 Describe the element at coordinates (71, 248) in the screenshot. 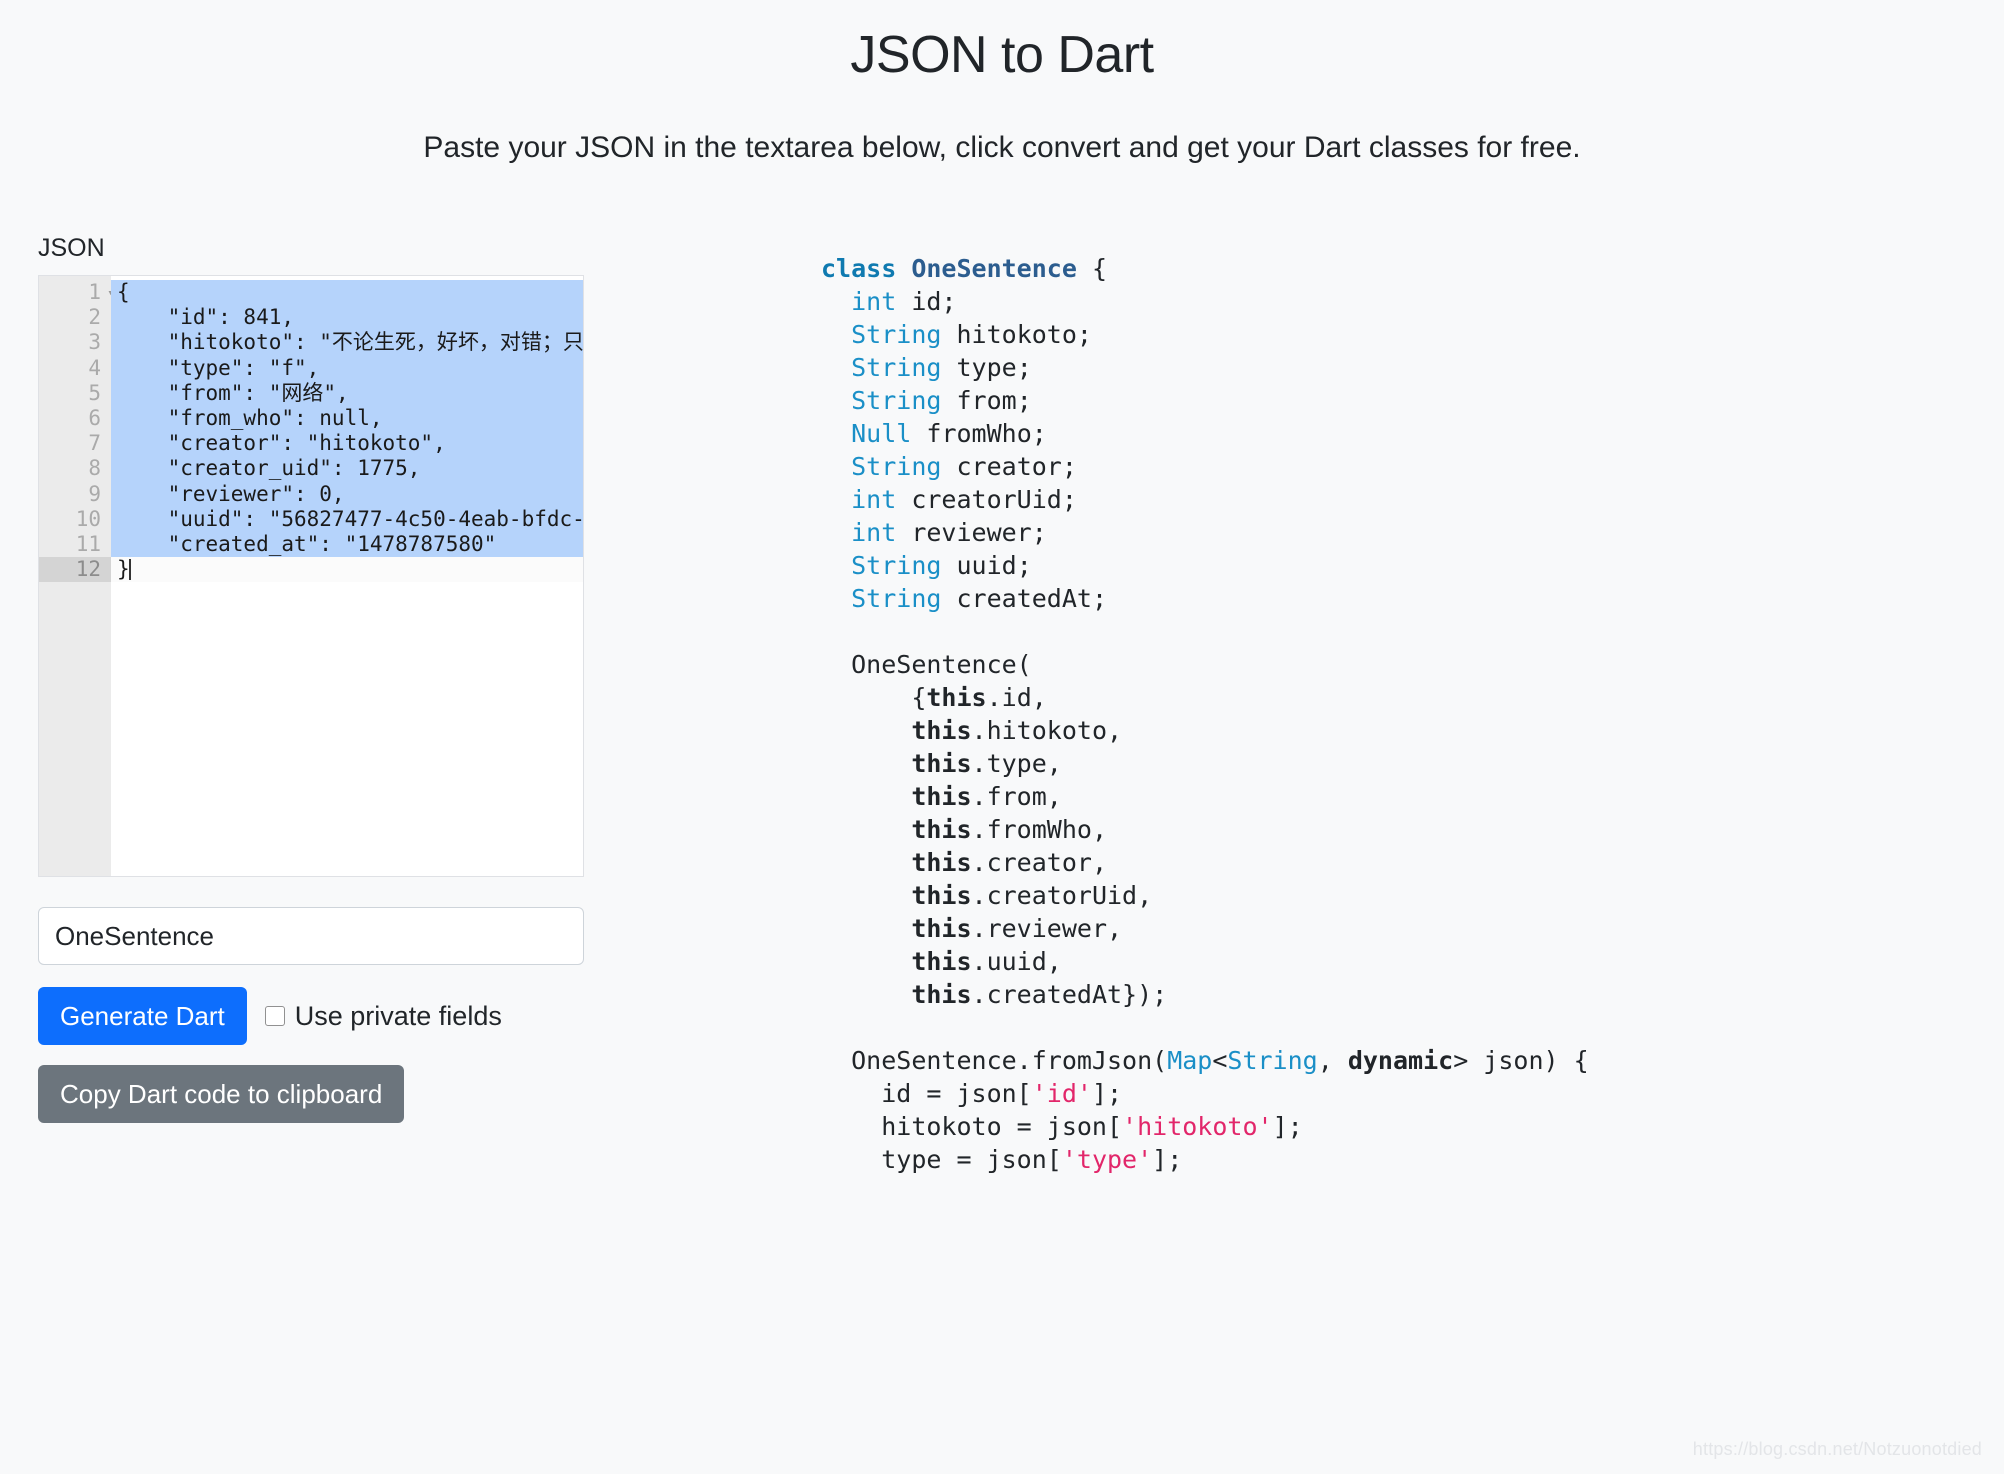

I see `json-label: JSON` at that location.